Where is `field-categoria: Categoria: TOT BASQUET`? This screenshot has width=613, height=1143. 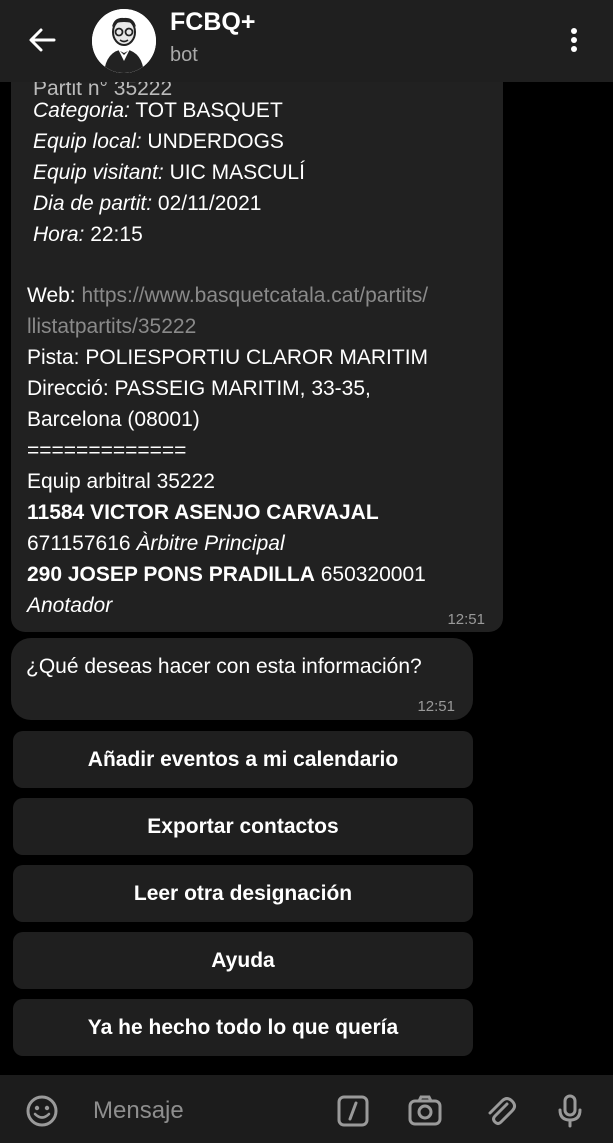 field-categoria: Categoria: TOT BASQUET is located at coordinates (158, 110).